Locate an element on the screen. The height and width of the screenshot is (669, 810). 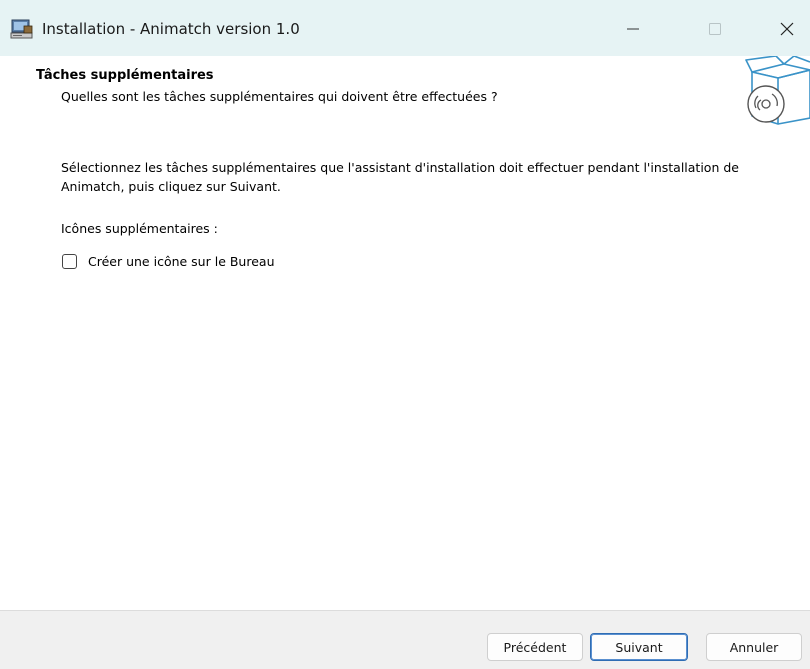
cancel-button: Annuler is located at coordinates (754, 647).